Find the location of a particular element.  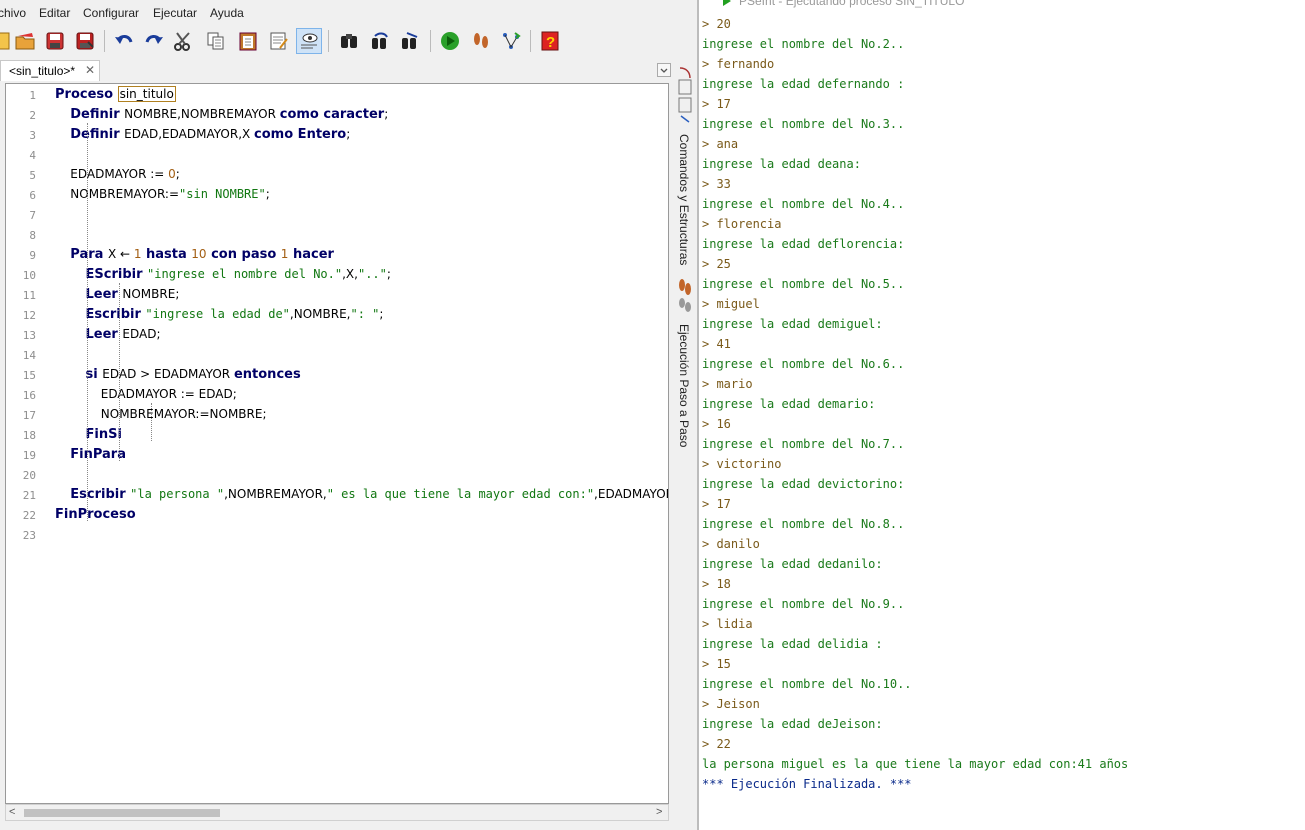

code-line: 17 NOMBREMAYOR:=NOMBRE; is located at coordinates (337, 415).